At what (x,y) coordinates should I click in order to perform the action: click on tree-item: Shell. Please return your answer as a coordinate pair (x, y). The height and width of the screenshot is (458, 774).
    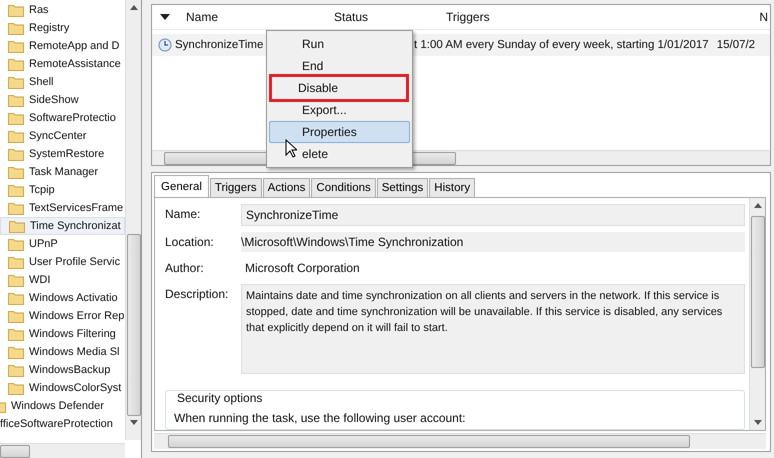
    Looking at the image, I should click on (62, 82).